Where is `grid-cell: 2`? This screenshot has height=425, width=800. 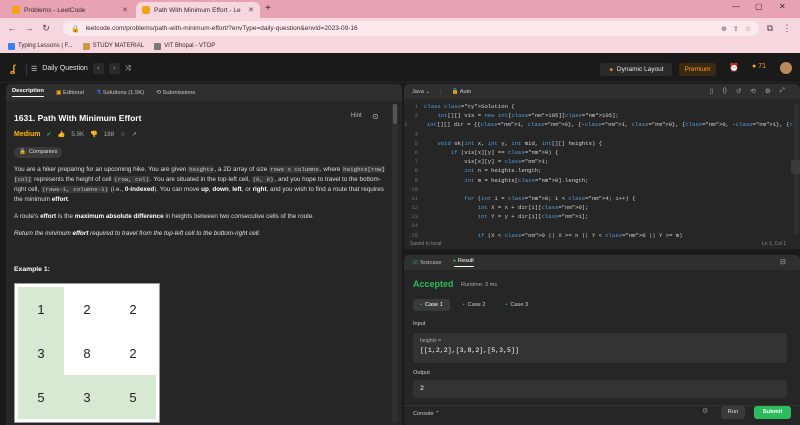 grid-cell: 2 is located at coordinates (133, 309).